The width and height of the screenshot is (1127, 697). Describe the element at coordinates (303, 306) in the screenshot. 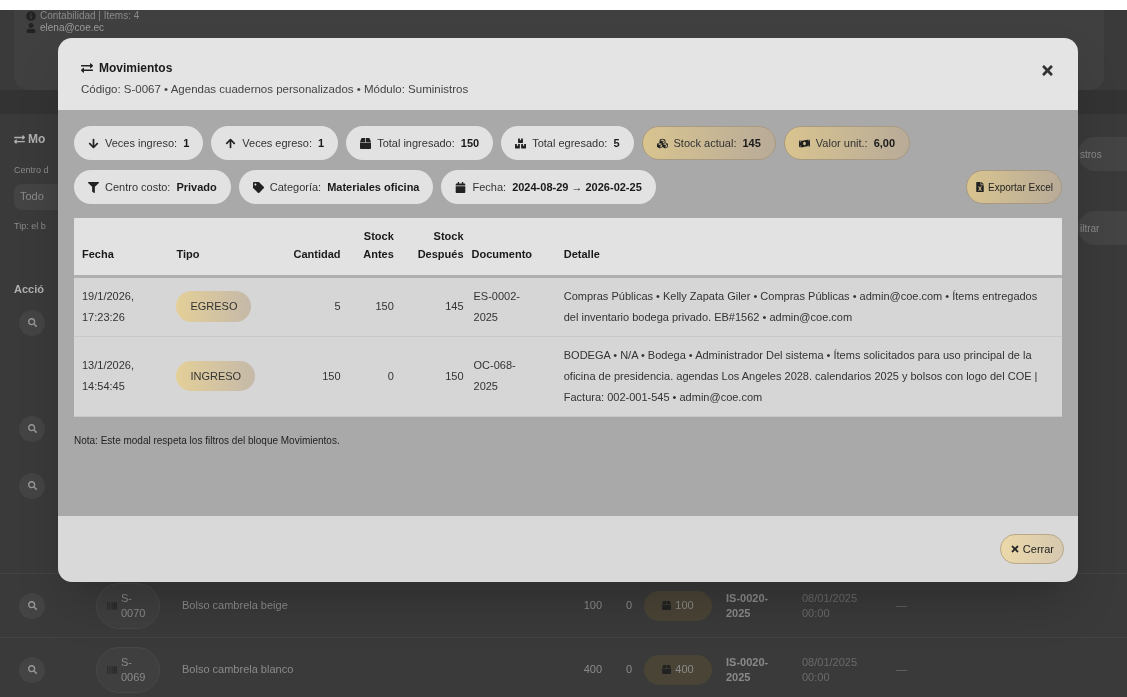

I see `quantity-cell: 5` at that location.